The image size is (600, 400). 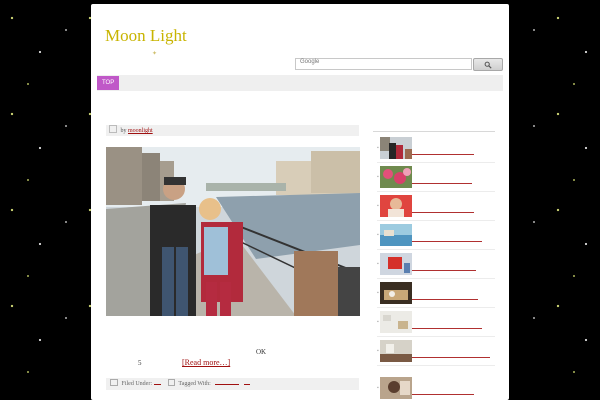 What do you see at coordinates (396, 206) in the screenshot?
I see `woman-red-photo` at bounding box center [396, 206].